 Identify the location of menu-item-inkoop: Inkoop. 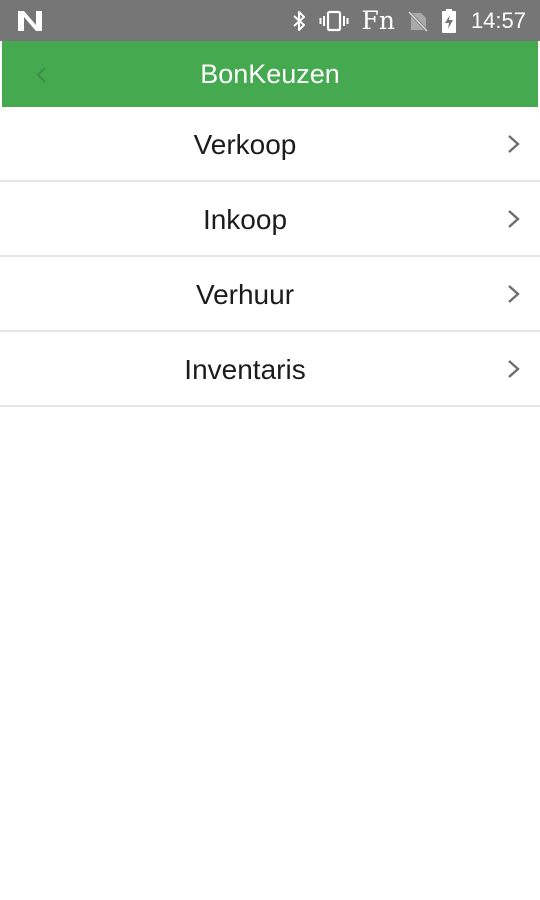
(270, 219).